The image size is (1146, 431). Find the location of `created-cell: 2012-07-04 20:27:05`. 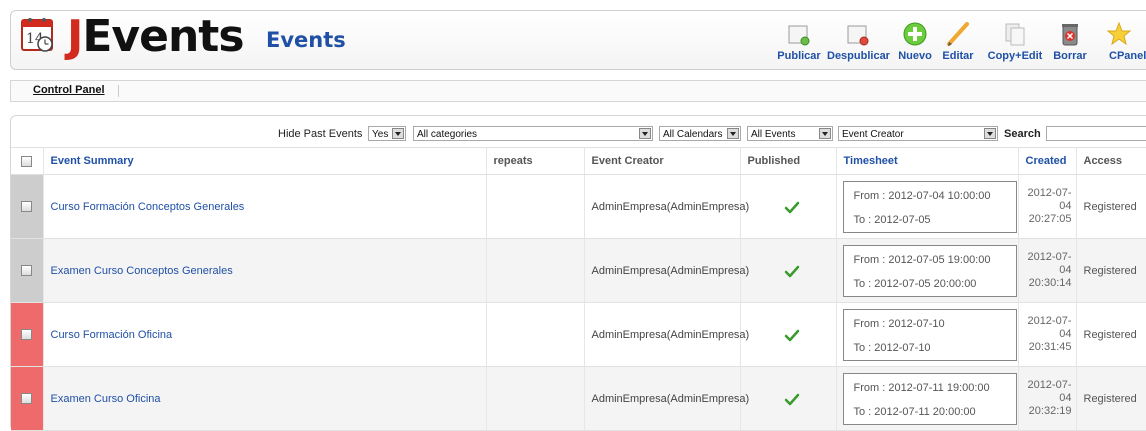

created-cell: 2012-07-04 20:27:05 is located at coordinates (1047, 206).